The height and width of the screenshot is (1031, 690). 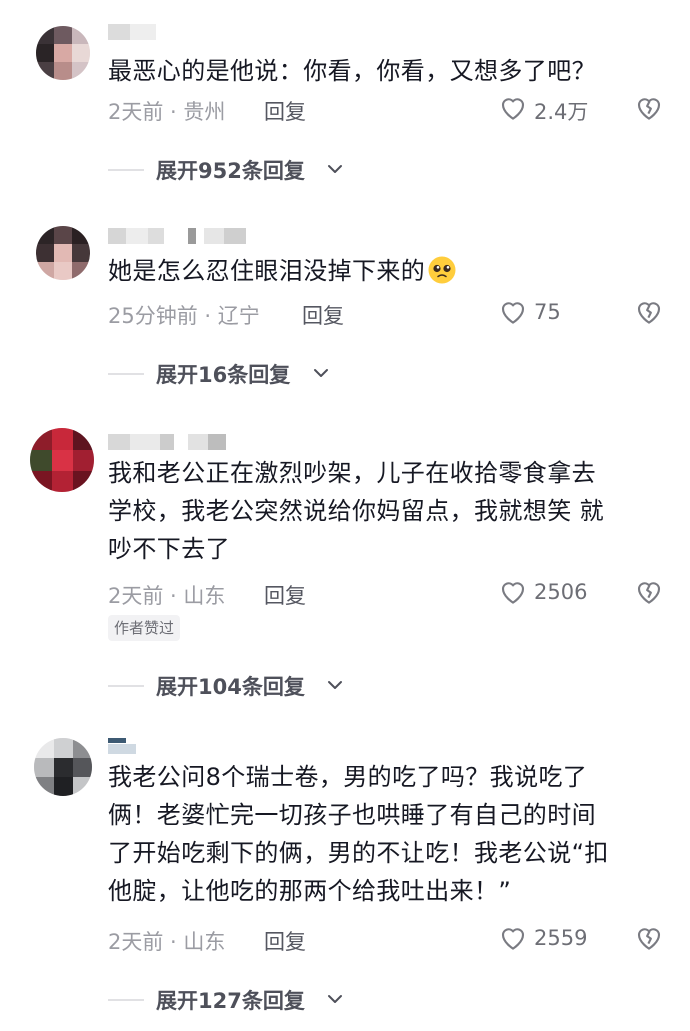 I want to click on expand-replies-button: 展开127条回复, so click(x=258, y=999).